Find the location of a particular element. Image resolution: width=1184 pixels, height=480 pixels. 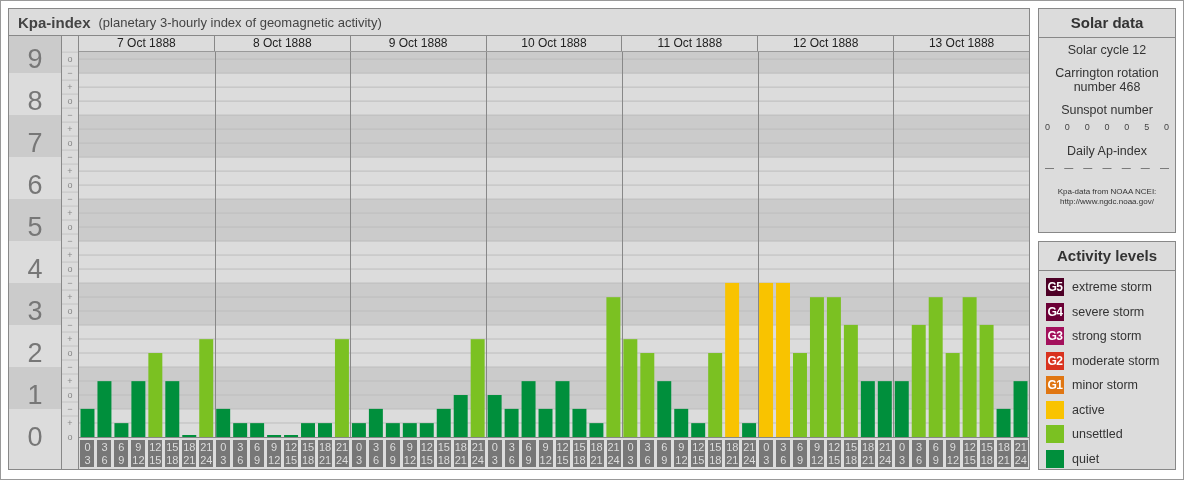

date-label: 13 Oct 1888 is located at coordinates (961, 43).